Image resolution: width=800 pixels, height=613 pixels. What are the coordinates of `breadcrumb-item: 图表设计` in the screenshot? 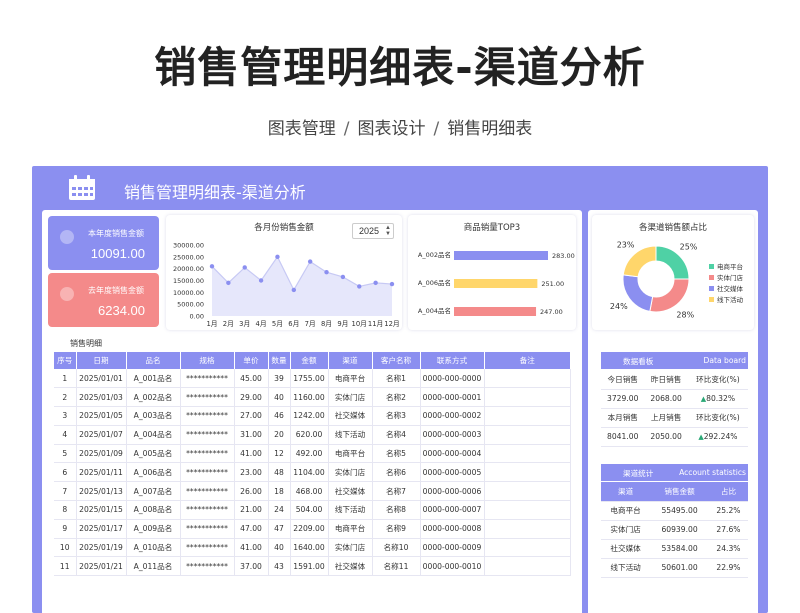 It's located at (392, 129).